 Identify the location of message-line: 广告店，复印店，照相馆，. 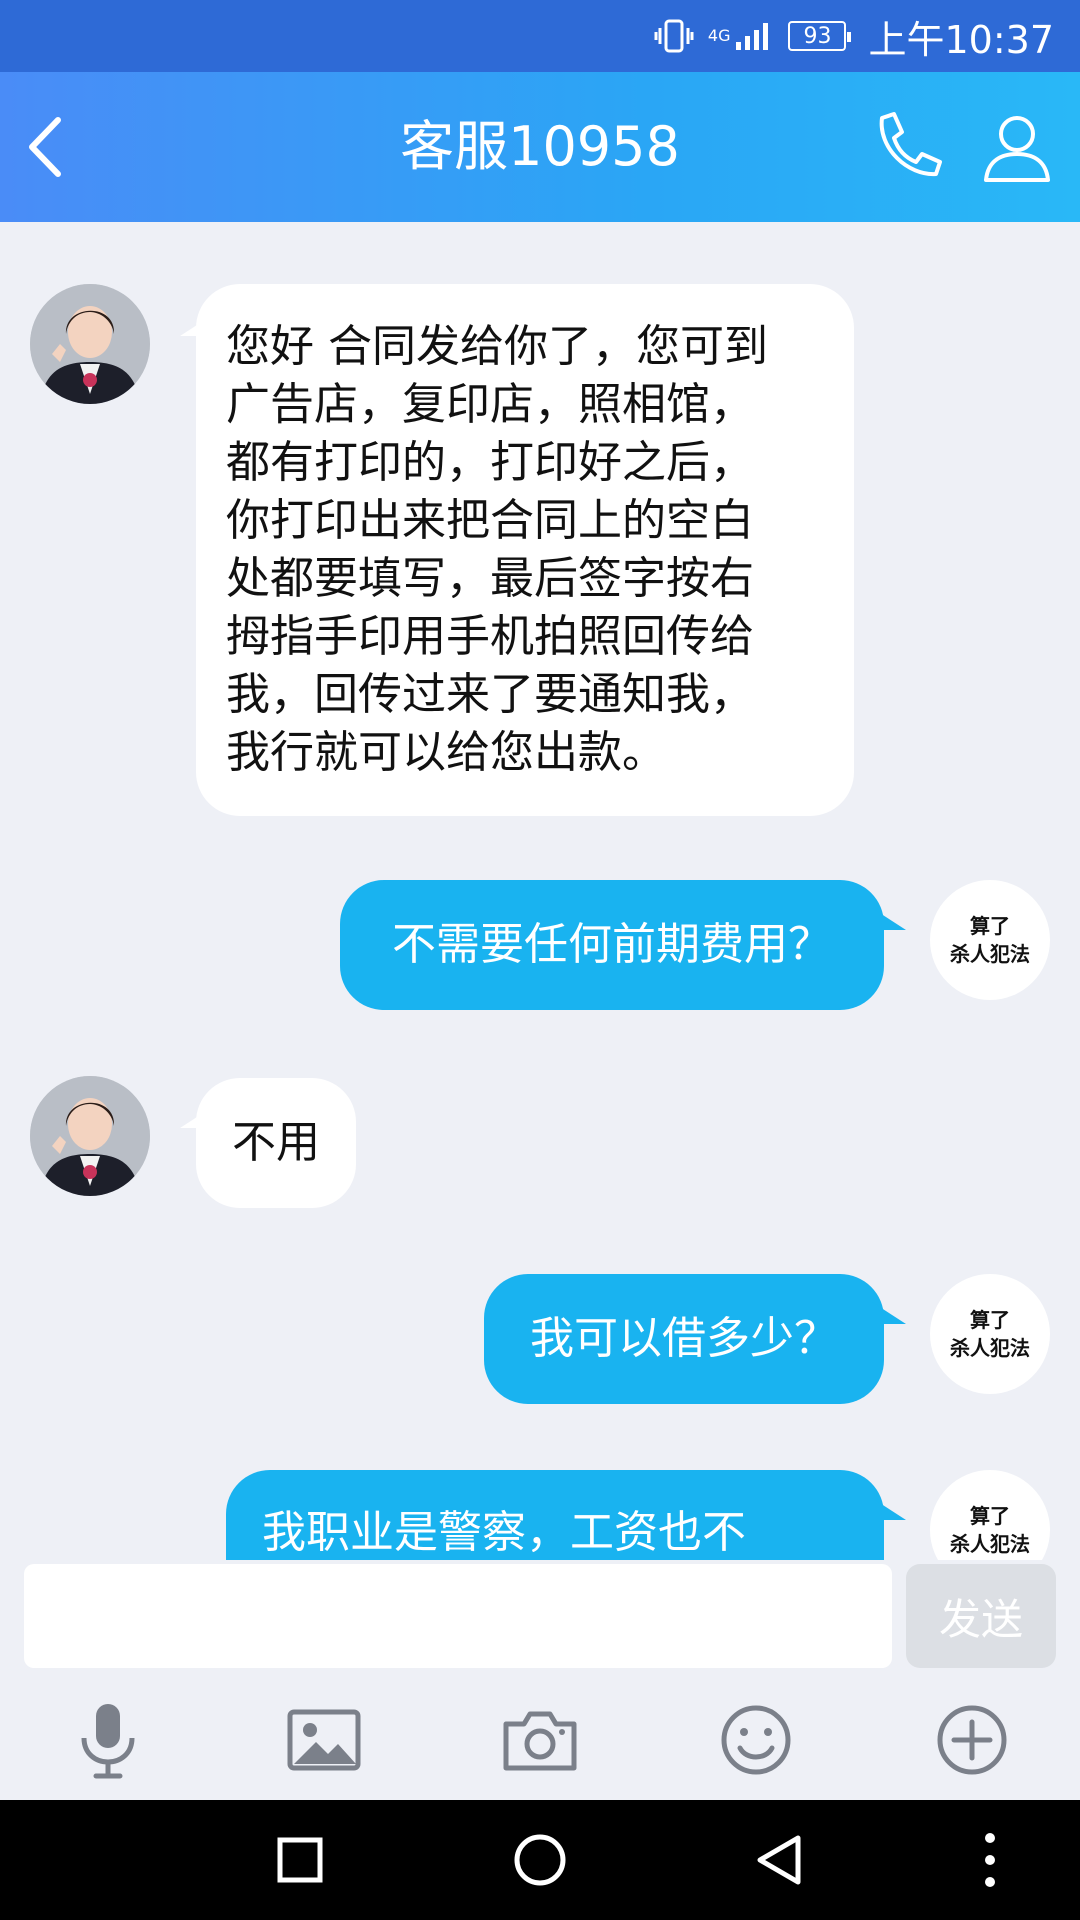
(490, 404).